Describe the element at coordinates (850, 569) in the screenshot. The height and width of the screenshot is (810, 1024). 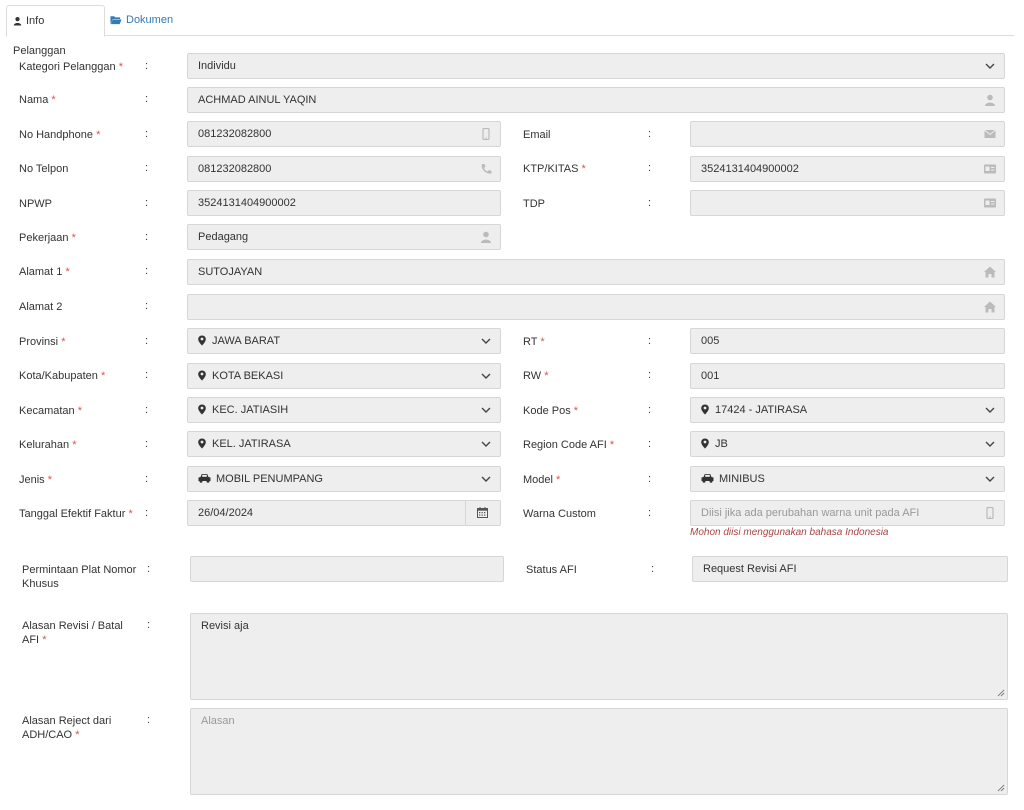
I see `status-afi-input: Request Revisi AFI` at that location.